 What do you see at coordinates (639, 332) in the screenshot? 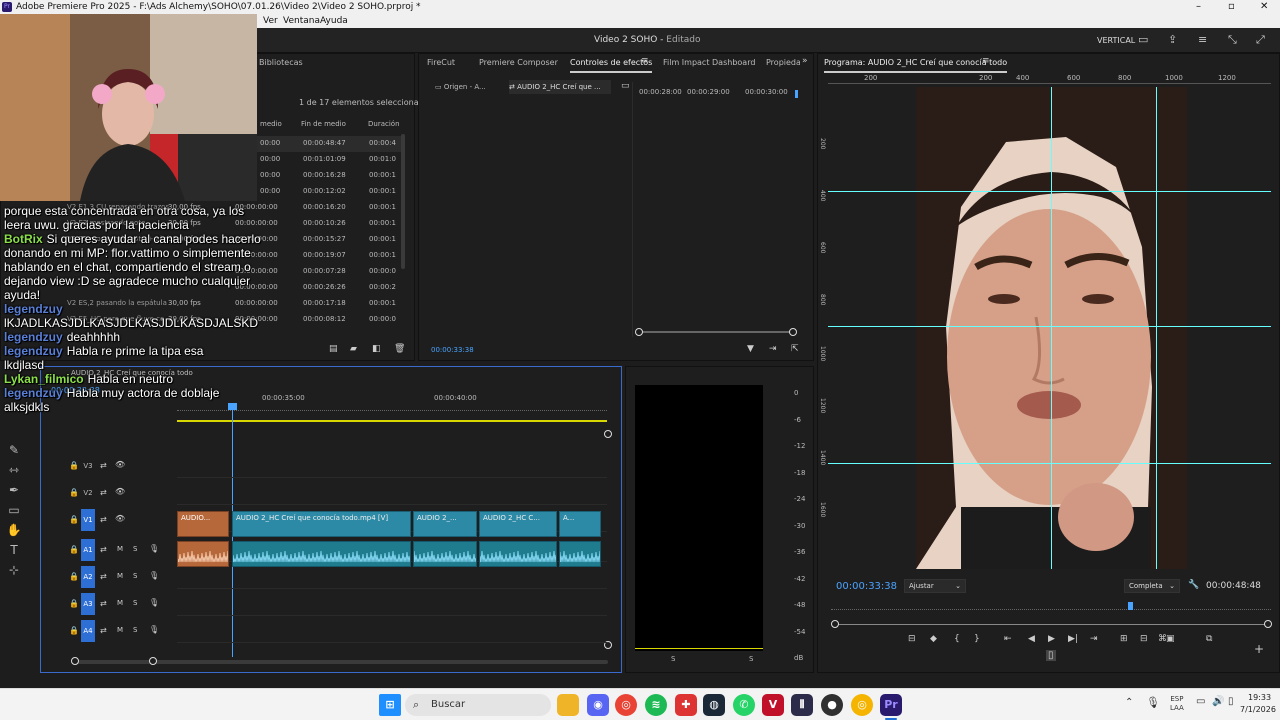
I see `zoom-handle-left` at bounding box center [639, 332].